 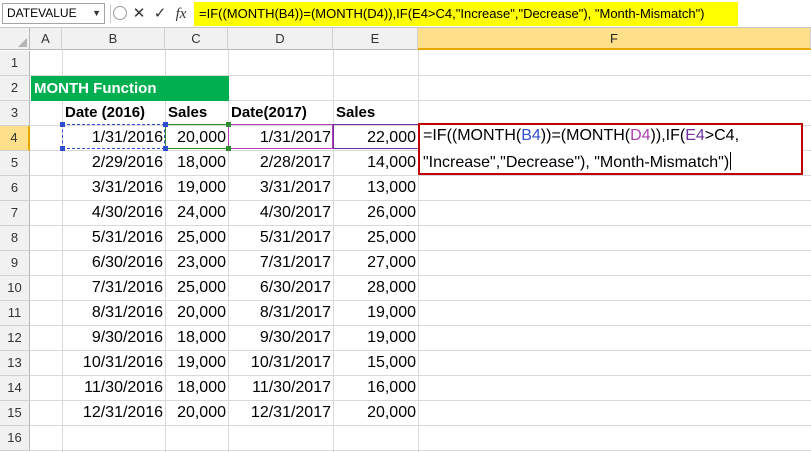 What do you see at coordinates (113, 39) in the screenshot?
I see `column-header-b: B` at bounding box center [113, 39].